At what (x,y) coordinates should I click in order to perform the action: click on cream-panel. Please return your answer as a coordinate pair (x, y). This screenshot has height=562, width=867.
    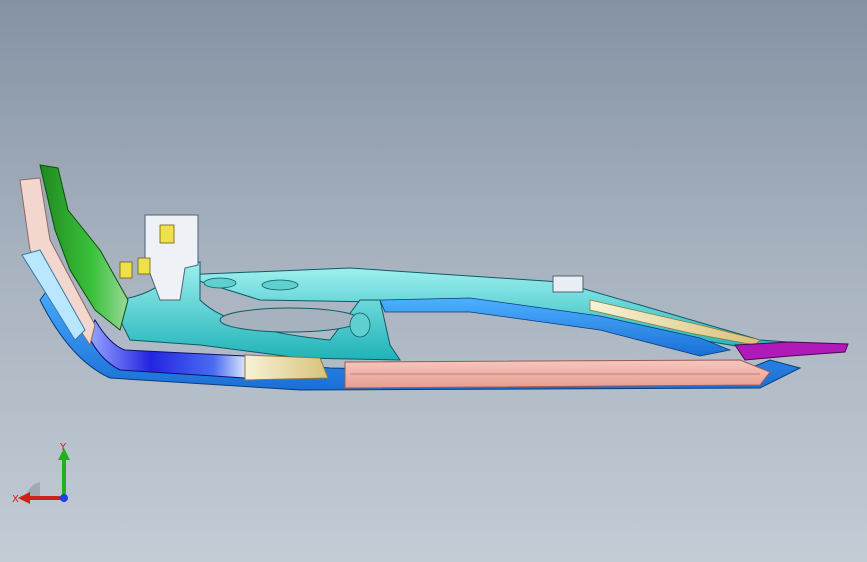
    Looking at the image, I should click on (286, 367).